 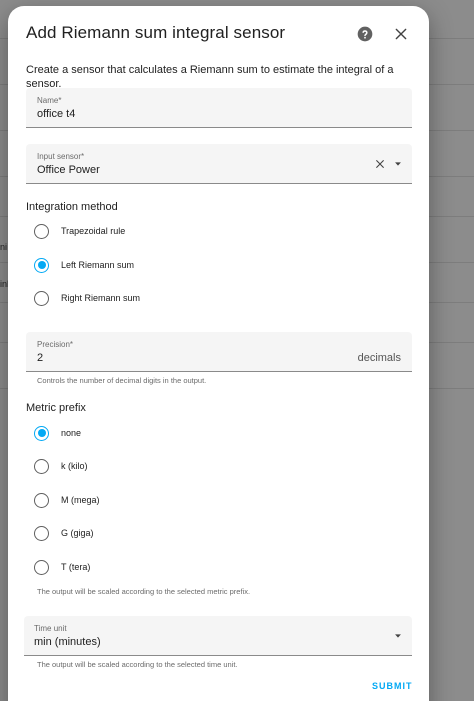 What do you see at coordinates (57, 433) in the screenshot?
I see `radio-prefix-none: none` at bounding box center [57, 433].